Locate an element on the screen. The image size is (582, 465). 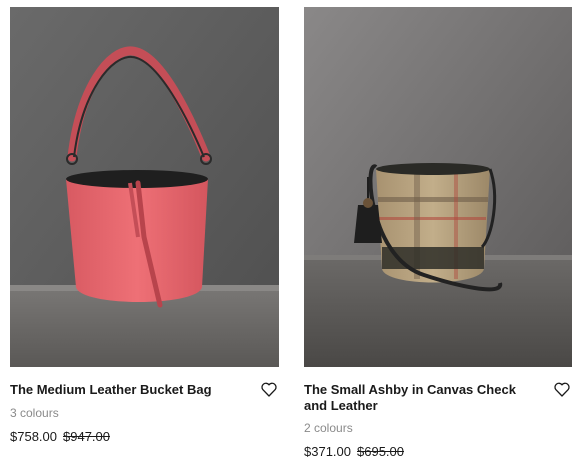
current-price: $371.00 is located at coordinates (327, 451).